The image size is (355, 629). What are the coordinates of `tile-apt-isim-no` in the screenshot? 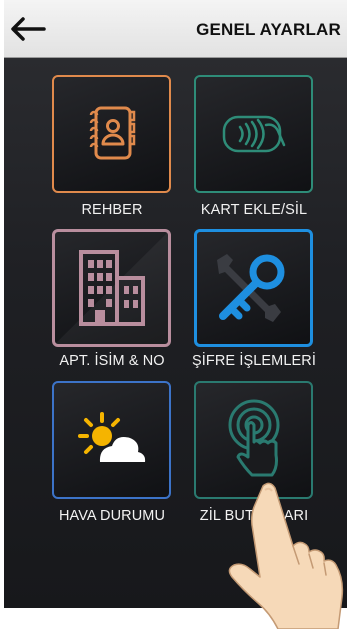 It's located at (111, 288).